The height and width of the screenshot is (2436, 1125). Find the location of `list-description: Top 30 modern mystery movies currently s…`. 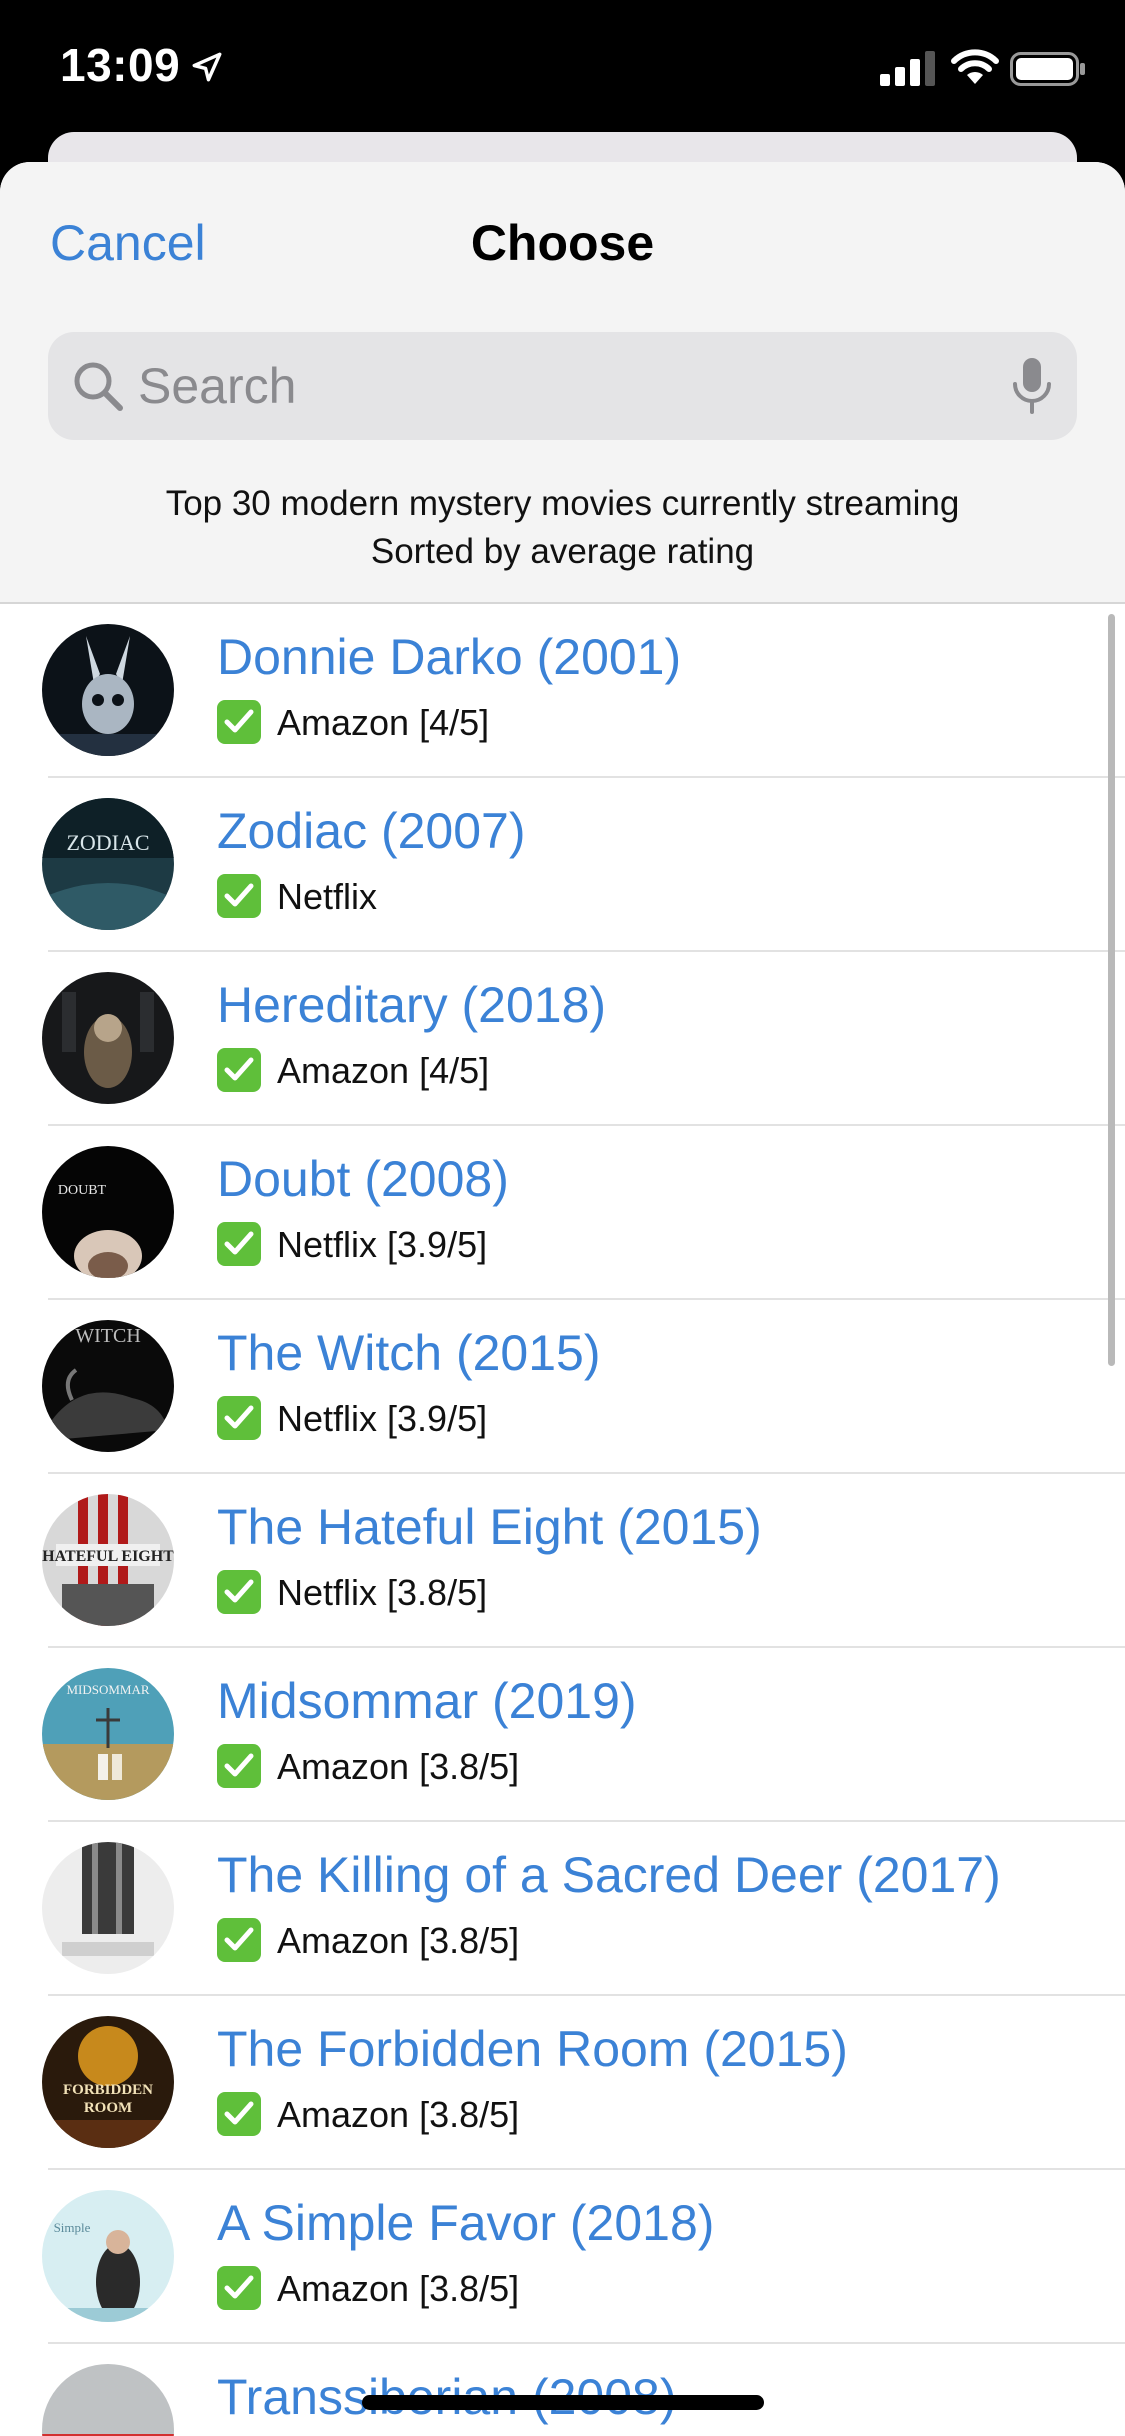

list-description: Top 30 modern mystery movies currently s… is located at coordinates (562, 503).